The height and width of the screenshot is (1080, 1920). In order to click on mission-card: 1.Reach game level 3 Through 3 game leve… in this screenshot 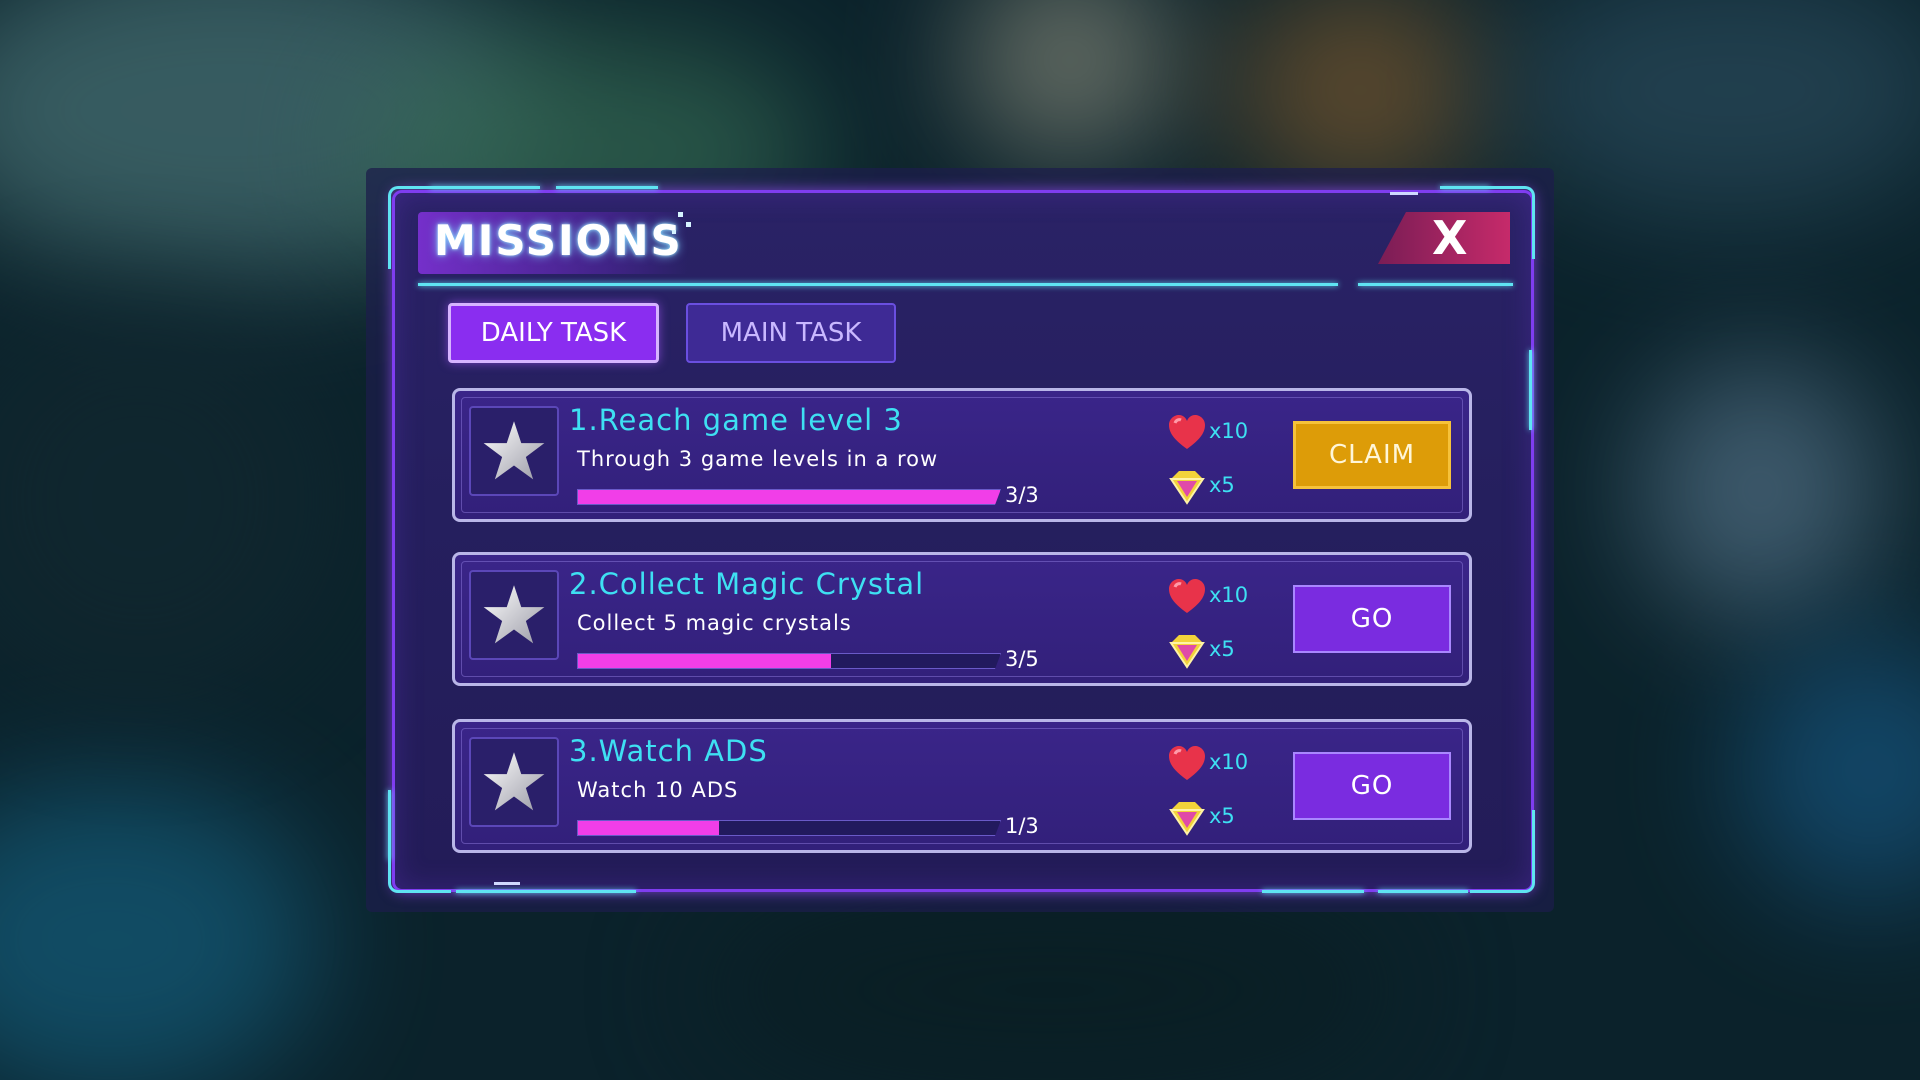, I will do `click(962, 455)`.